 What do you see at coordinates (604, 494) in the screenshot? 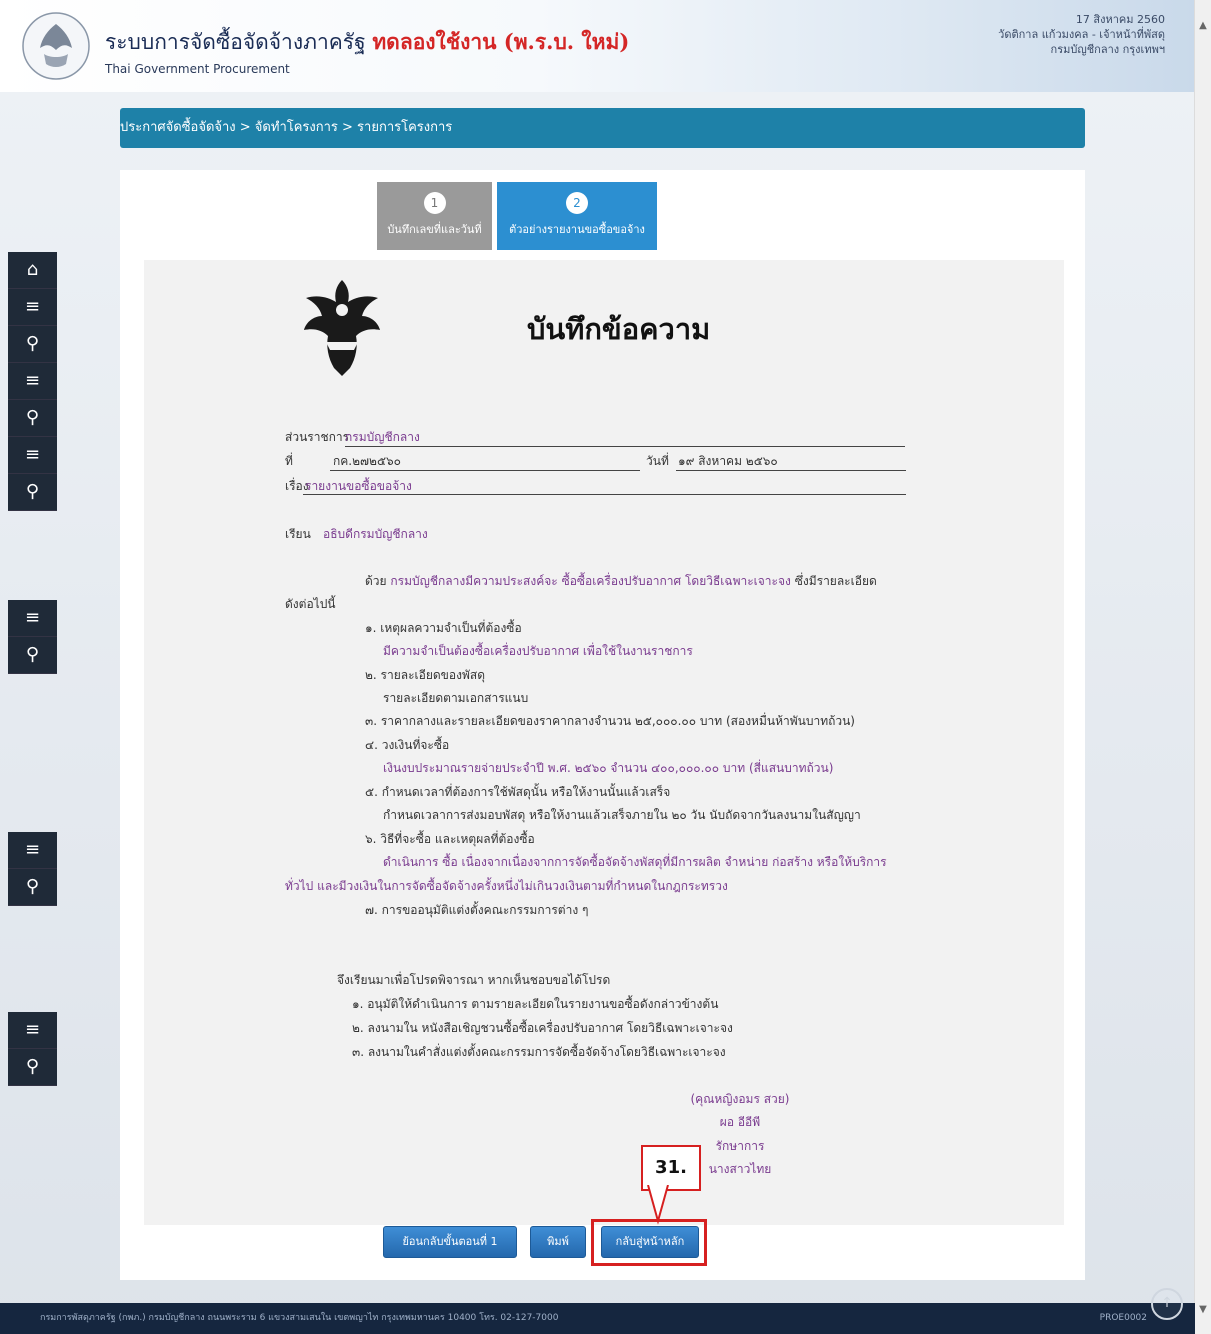
I see `subject-underline` at bounding box center [604, 494].